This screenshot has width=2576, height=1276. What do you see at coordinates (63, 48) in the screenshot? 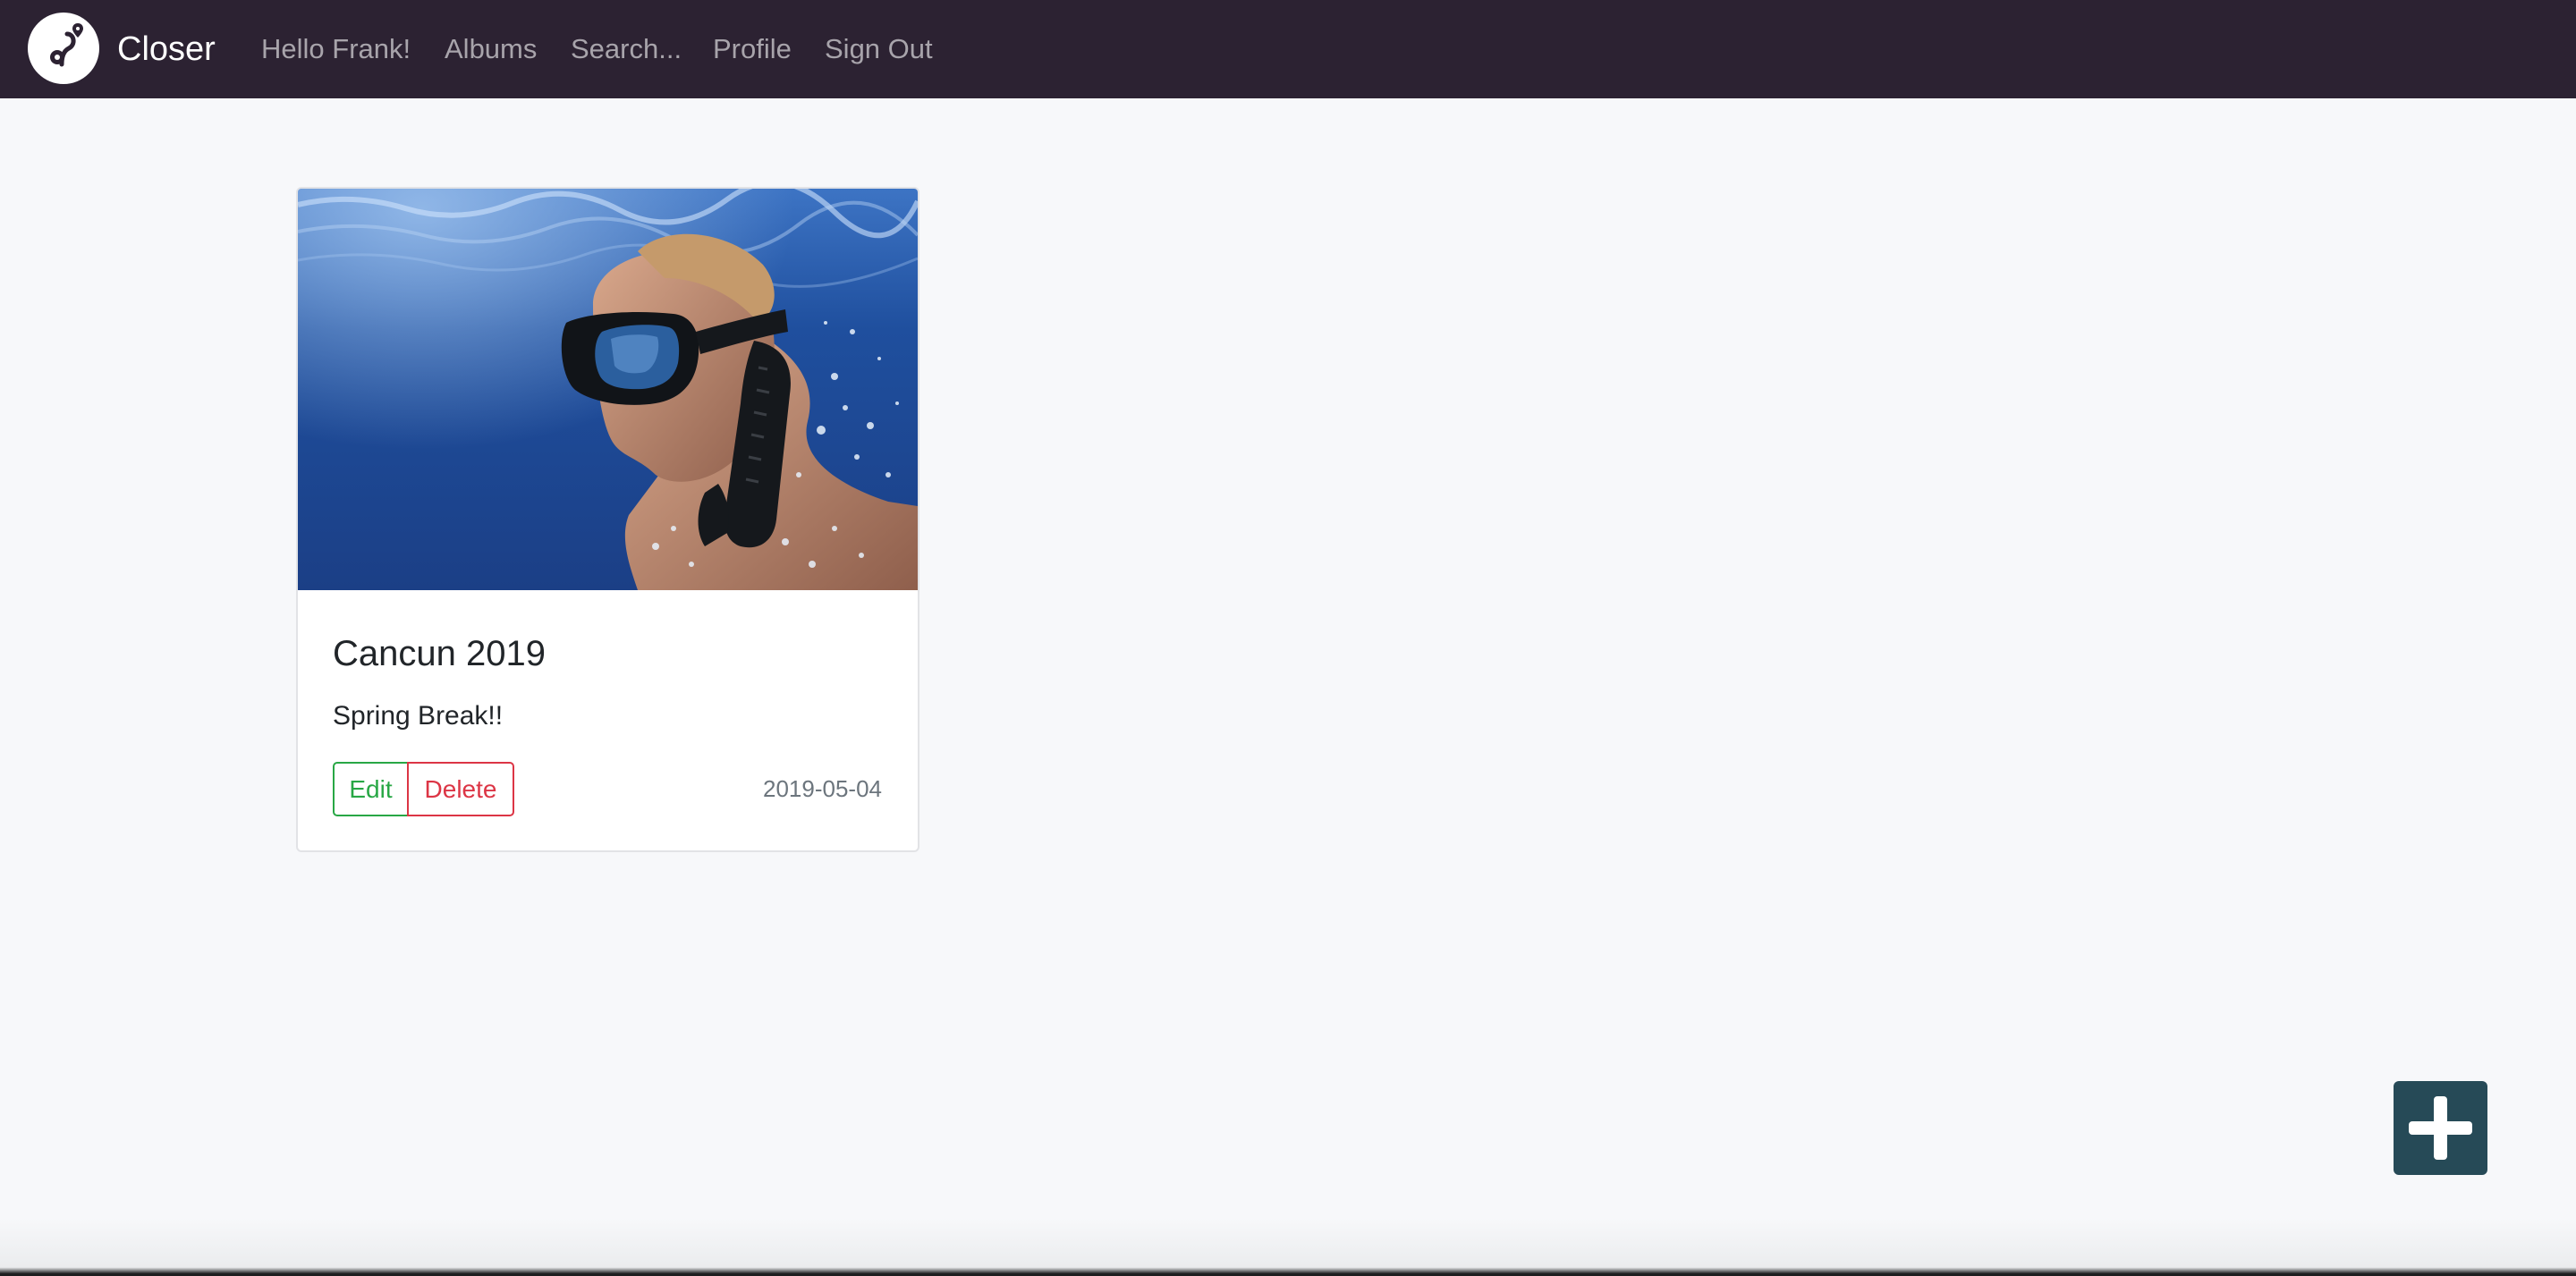
I see `closer-logo-icon` at bounding box center [63, 48].